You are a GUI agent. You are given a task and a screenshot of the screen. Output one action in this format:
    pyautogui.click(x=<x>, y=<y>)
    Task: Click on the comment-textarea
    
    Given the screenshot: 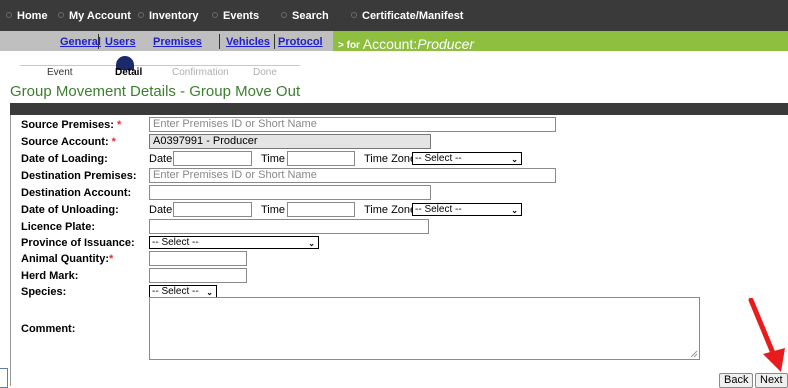 What is the action you would take?
    pyautogui.click(x=424, y=328)
    